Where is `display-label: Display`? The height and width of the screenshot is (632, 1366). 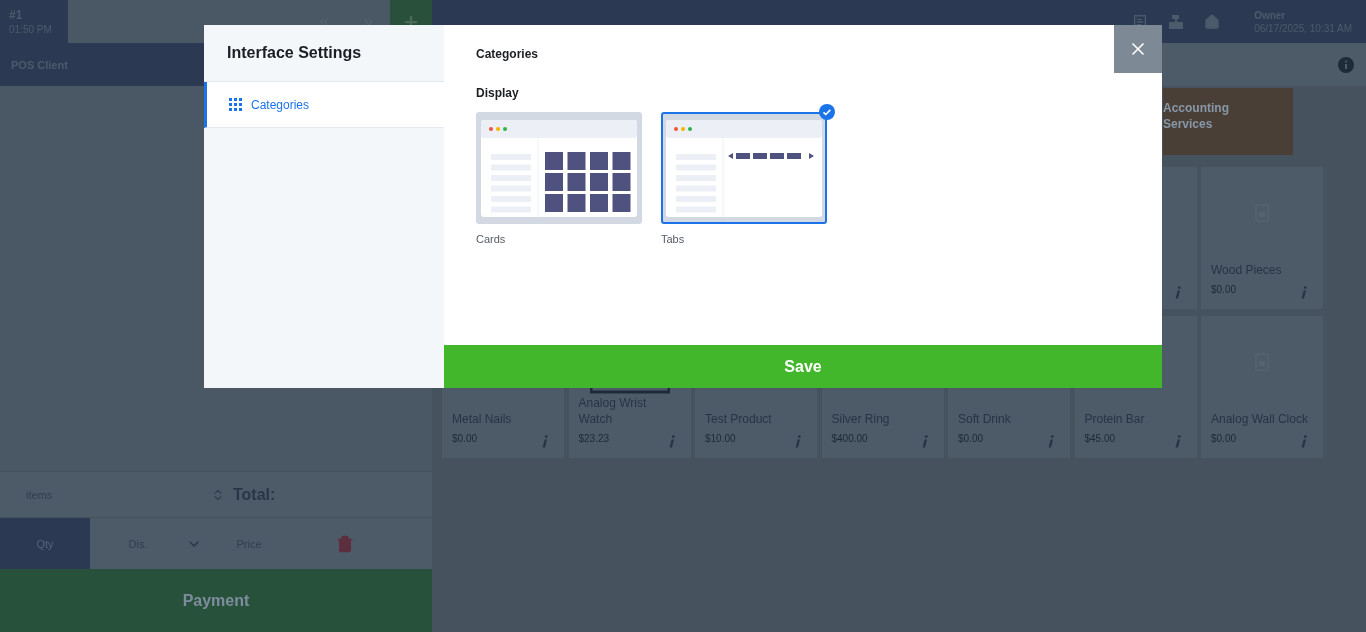
display-label: Display is located at coordinates (498, 93).